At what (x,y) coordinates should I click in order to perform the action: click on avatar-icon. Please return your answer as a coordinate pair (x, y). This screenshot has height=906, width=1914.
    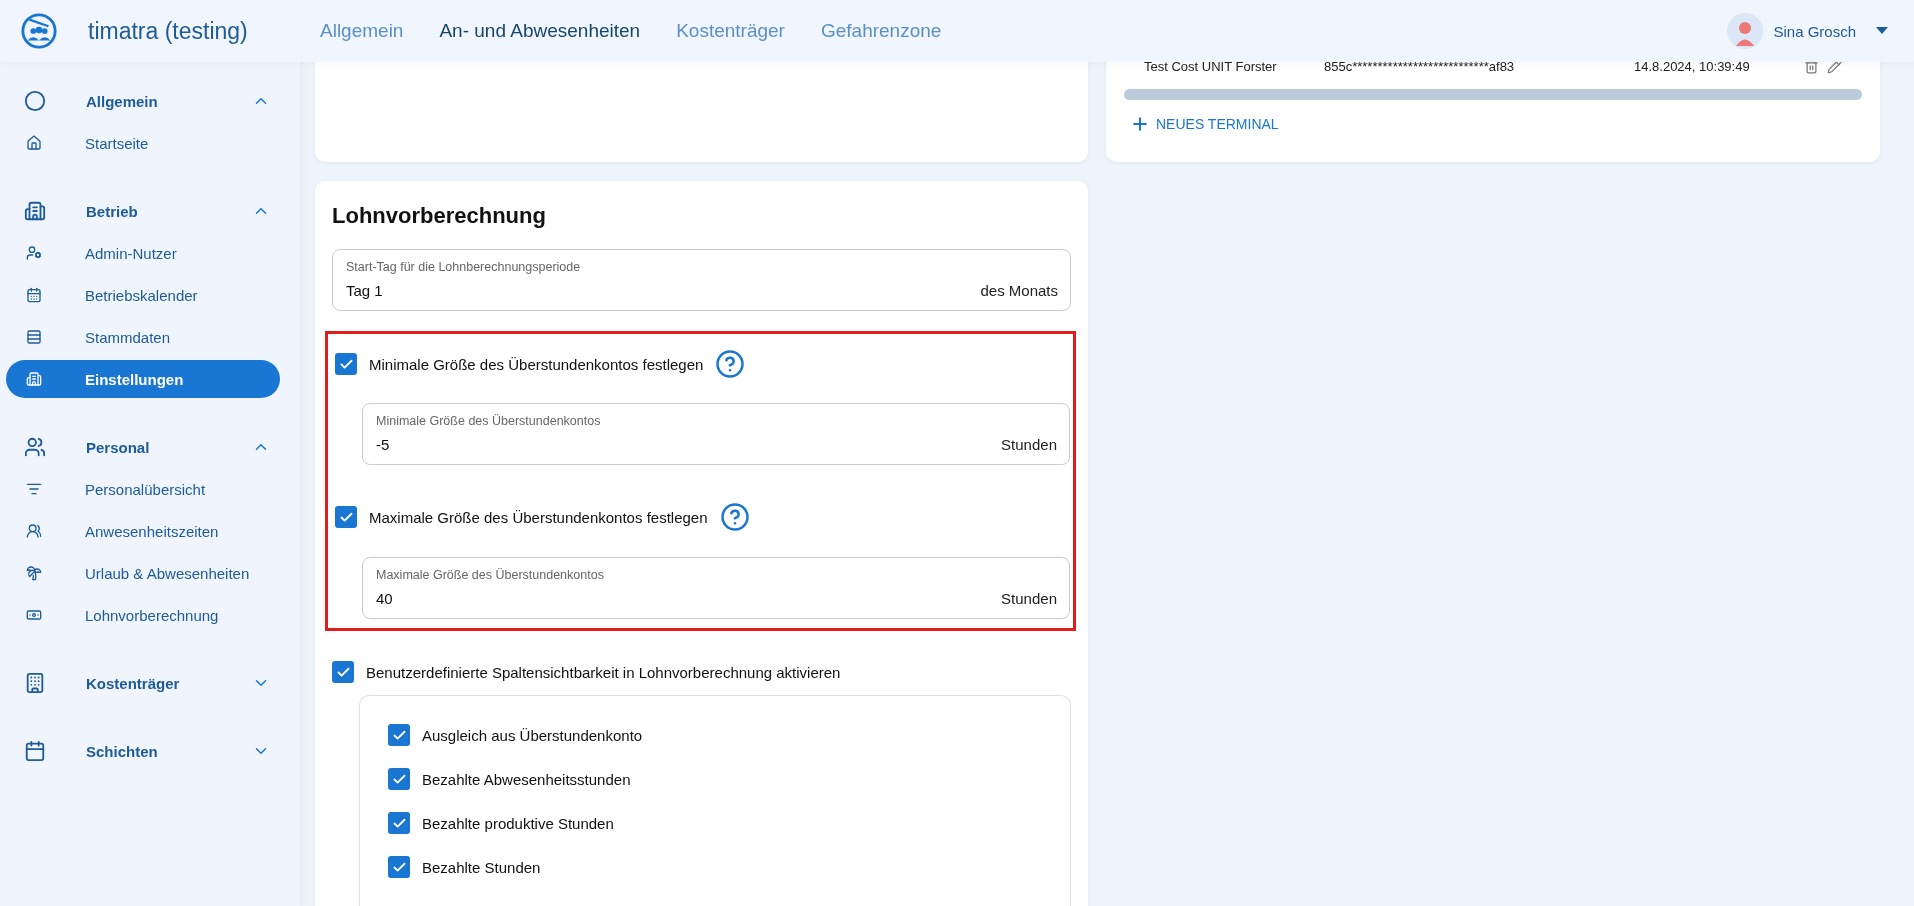
    Looking at the image, I should click on (1745, 31).